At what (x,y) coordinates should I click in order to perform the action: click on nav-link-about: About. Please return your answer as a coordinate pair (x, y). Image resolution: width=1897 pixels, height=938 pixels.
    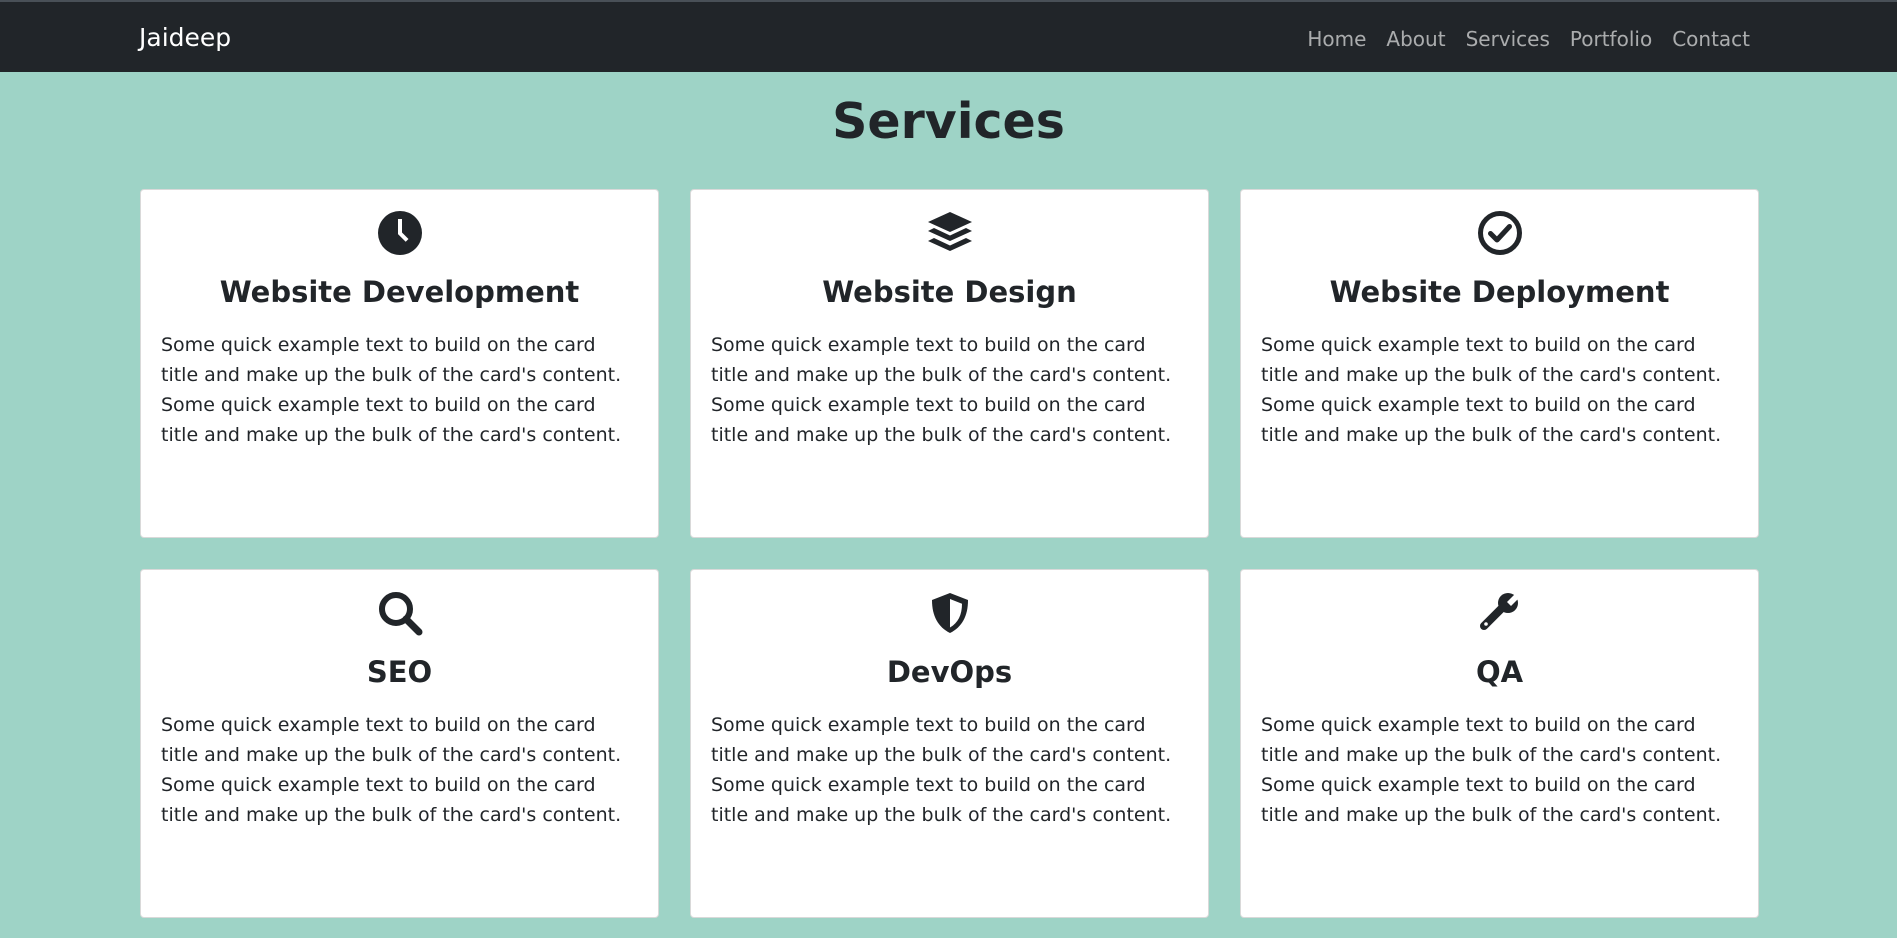
    Looking at the image, I should click on (1415, 39).